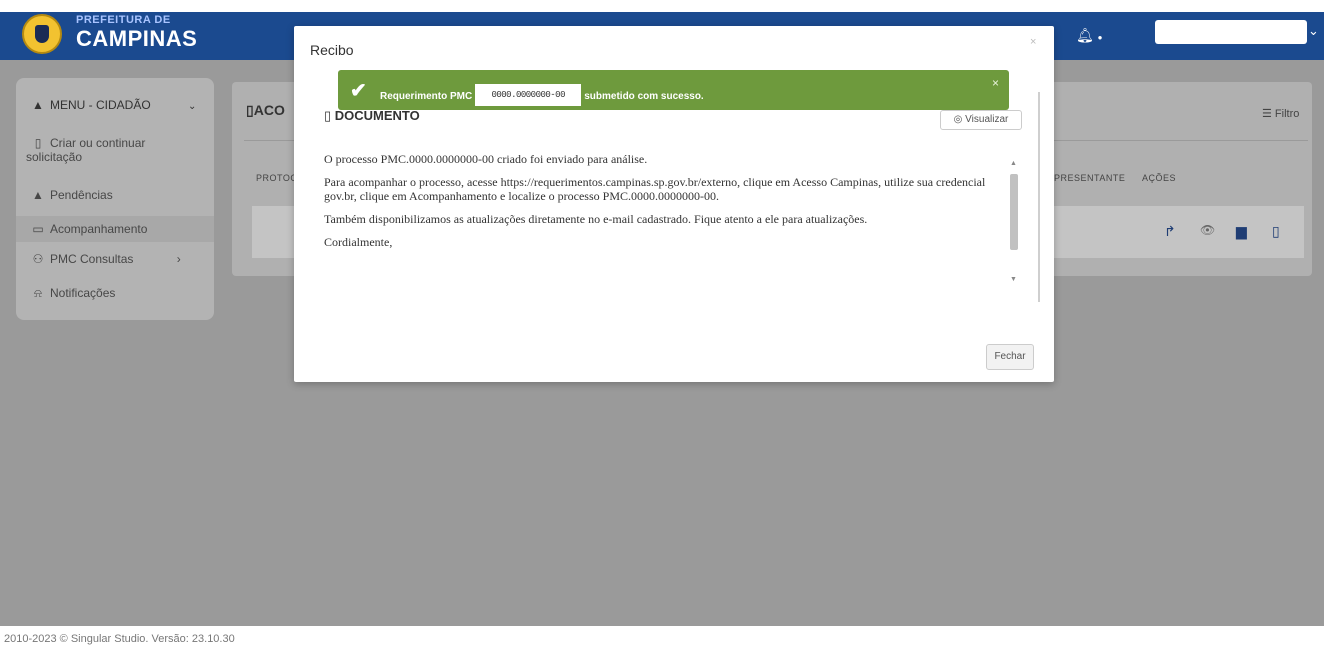 This screenshot has width=1324, height=648. I want to click on user-icon: ▲, so click(38, 105).